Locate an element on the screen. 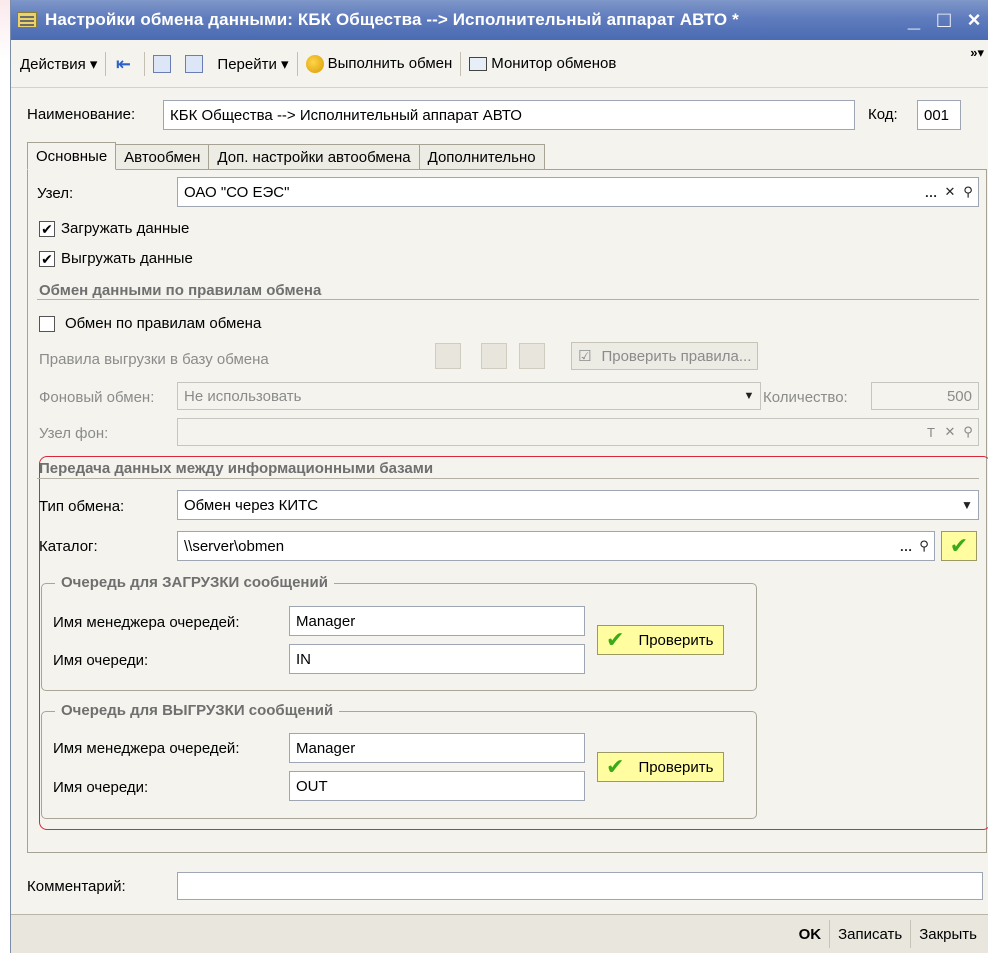 This screenshot has height=953, width=988. view-rules-icon is located at coordinates (532, 356).